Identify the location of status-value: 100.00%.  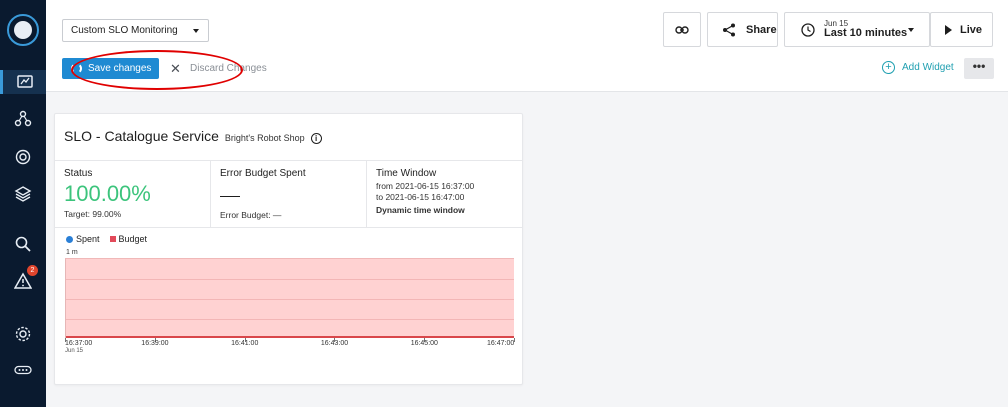
(107, 193).